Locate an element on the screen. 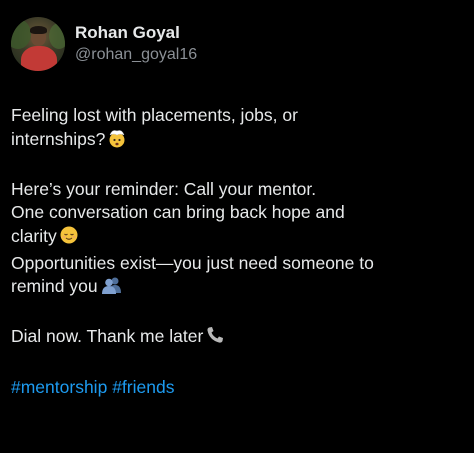  post-line: remind you is located at coordinates (238, 288).